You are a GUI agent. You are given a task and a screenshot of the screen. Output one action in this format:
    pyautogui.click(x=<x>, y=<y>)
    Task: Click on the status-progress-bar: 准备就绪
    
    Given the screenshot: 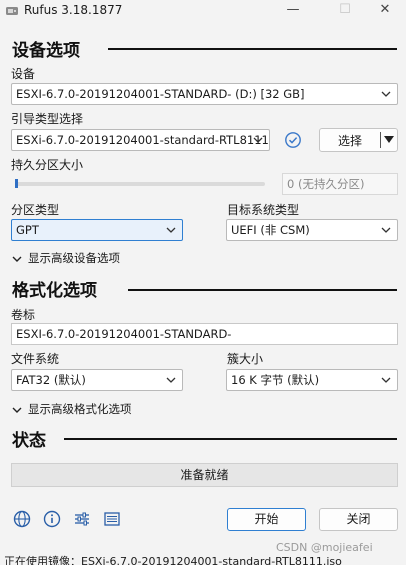 What is the action you would take?
    pyautogui.click(x=204, y=475)
    